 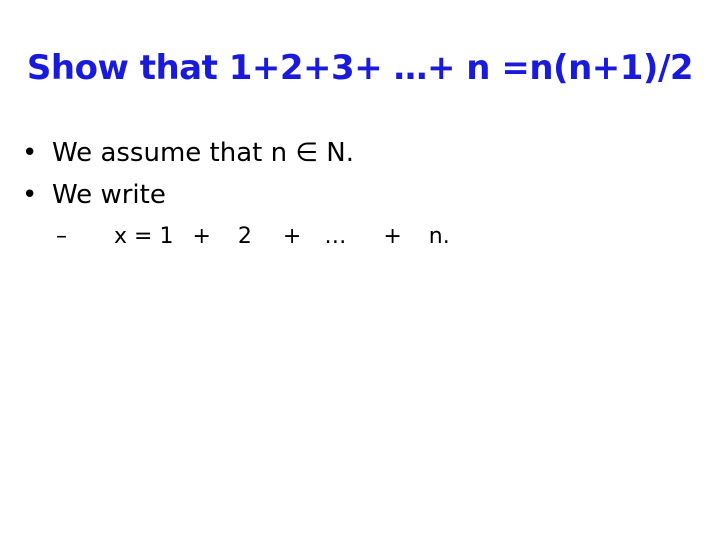 I want to click on equation: x = 1 + 2 + … + n., so click(x=288, y=236).